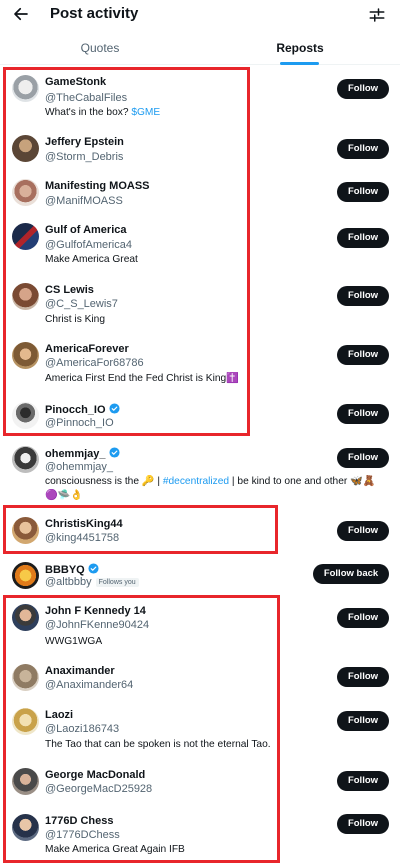 The width and height of the screenshot is (400, 865). Describe the element at coordinates (200, 532) in the screenshot. I see `user-row: ChristisKing44 @king4451758 Follow` at that location.